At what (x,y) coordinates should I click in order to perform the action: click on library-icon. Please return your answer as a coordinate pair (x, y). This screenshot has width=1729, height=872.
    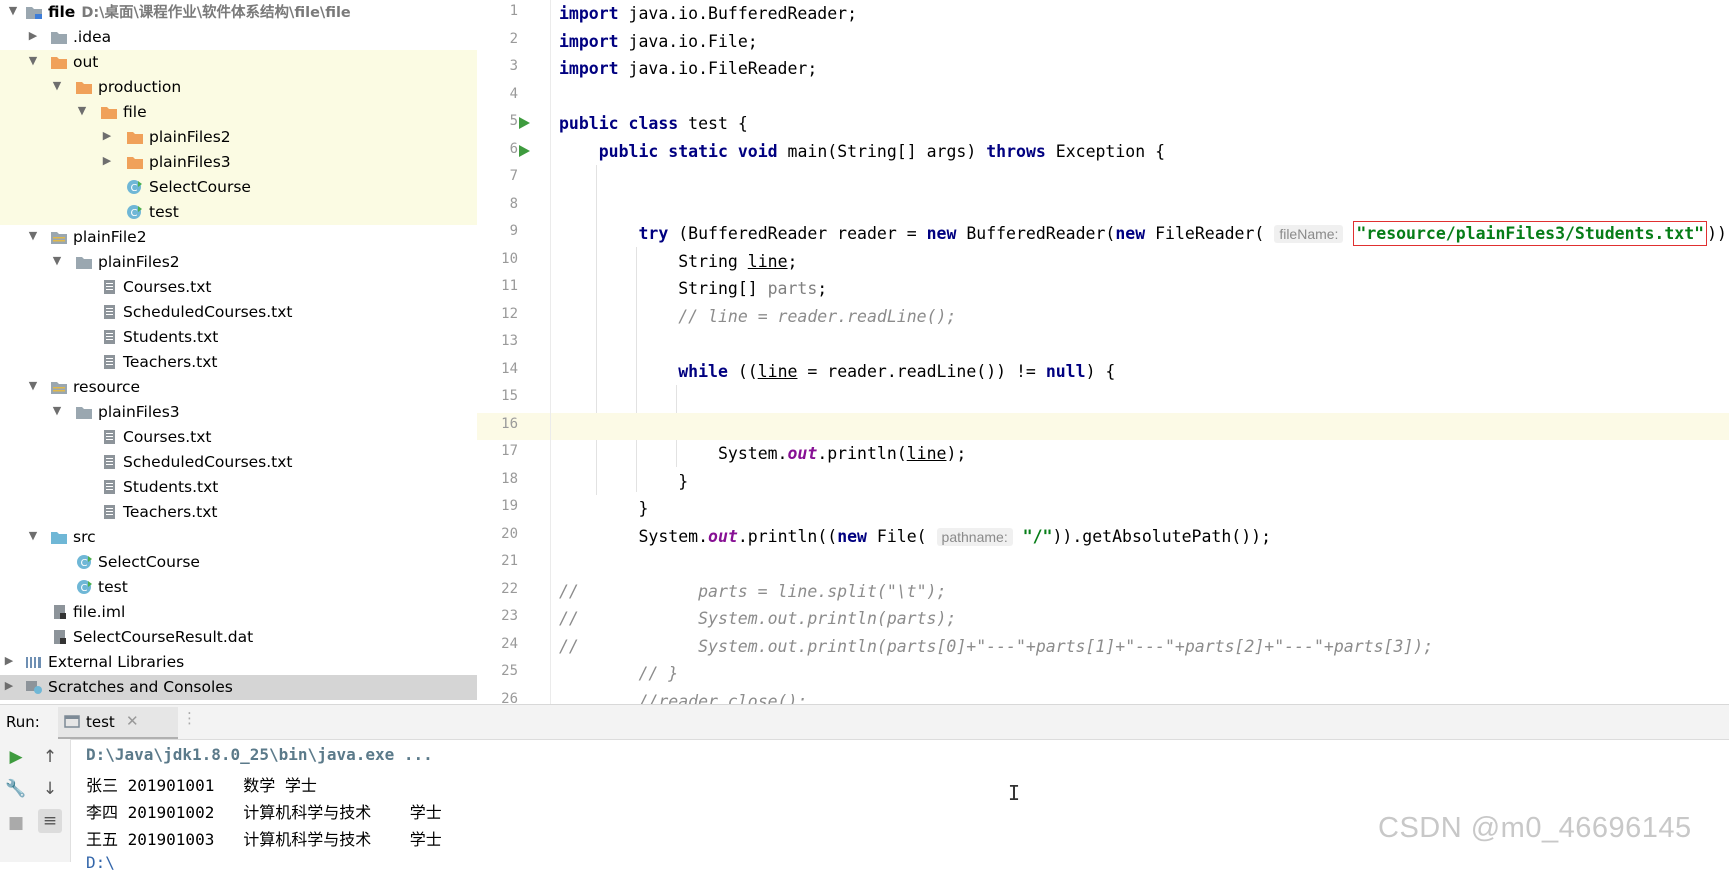
    Looking at the image, I should click on (33, 662).